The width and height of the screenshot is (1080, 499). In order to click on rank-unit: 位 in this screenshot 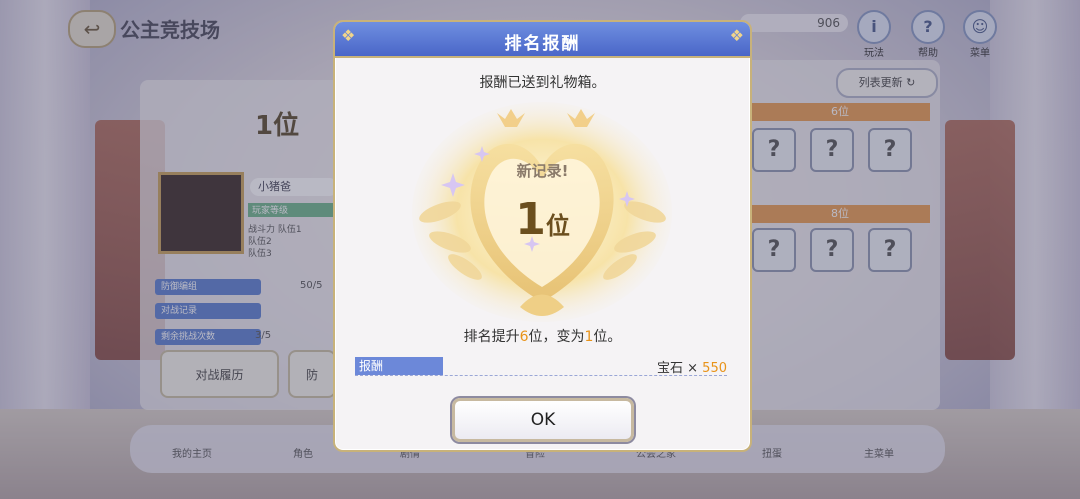, I will do `click(557, 226)`.